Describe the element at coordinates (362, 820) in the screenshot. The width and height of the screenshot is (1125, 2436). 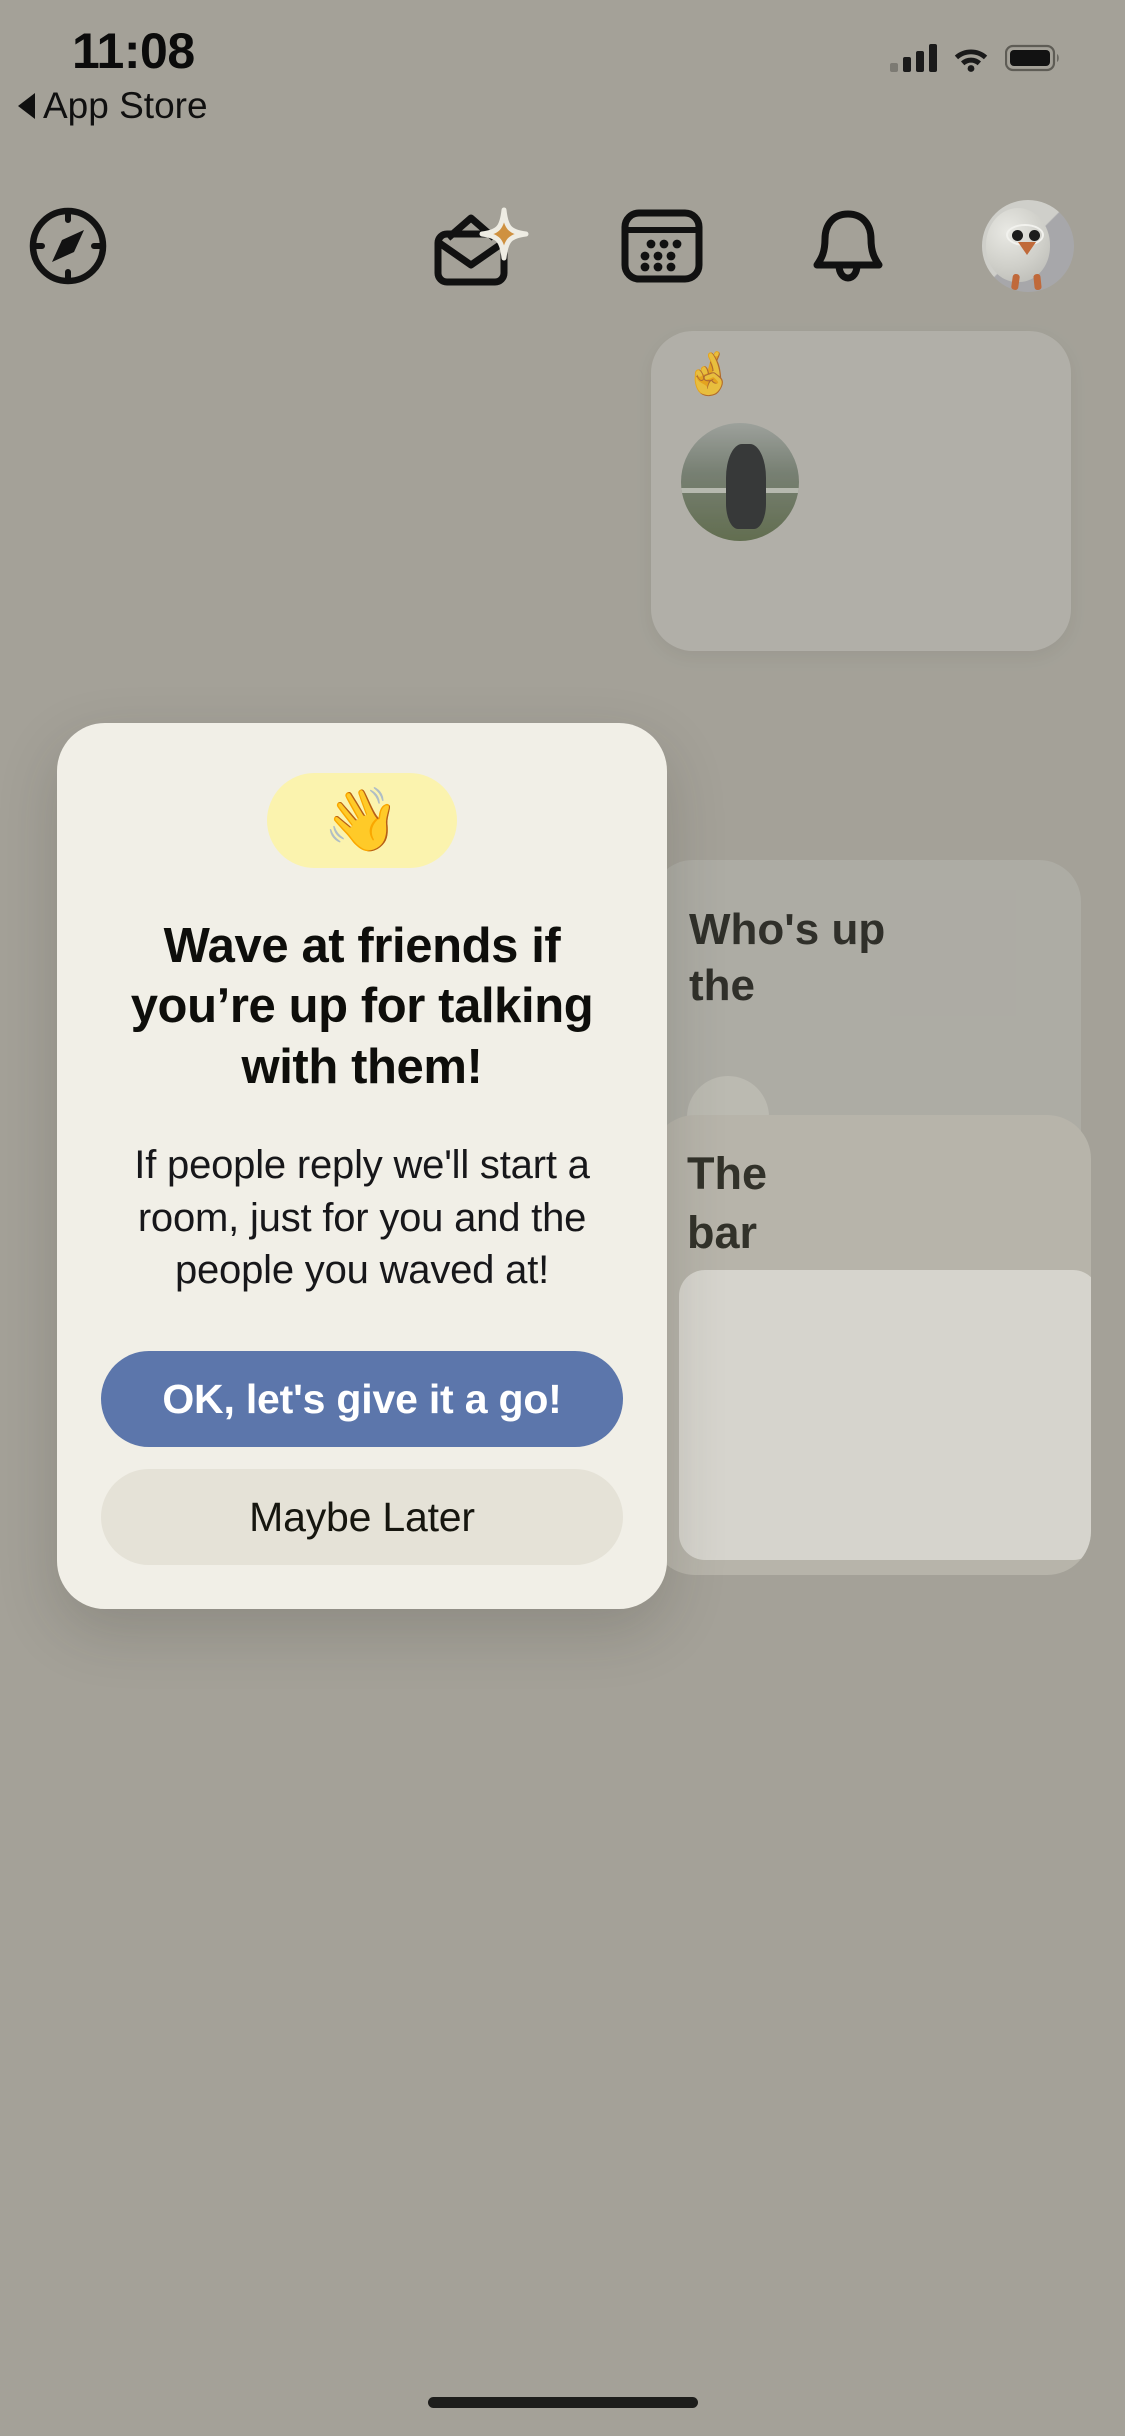
I see `waving-hand-icon: 👋` at that location.